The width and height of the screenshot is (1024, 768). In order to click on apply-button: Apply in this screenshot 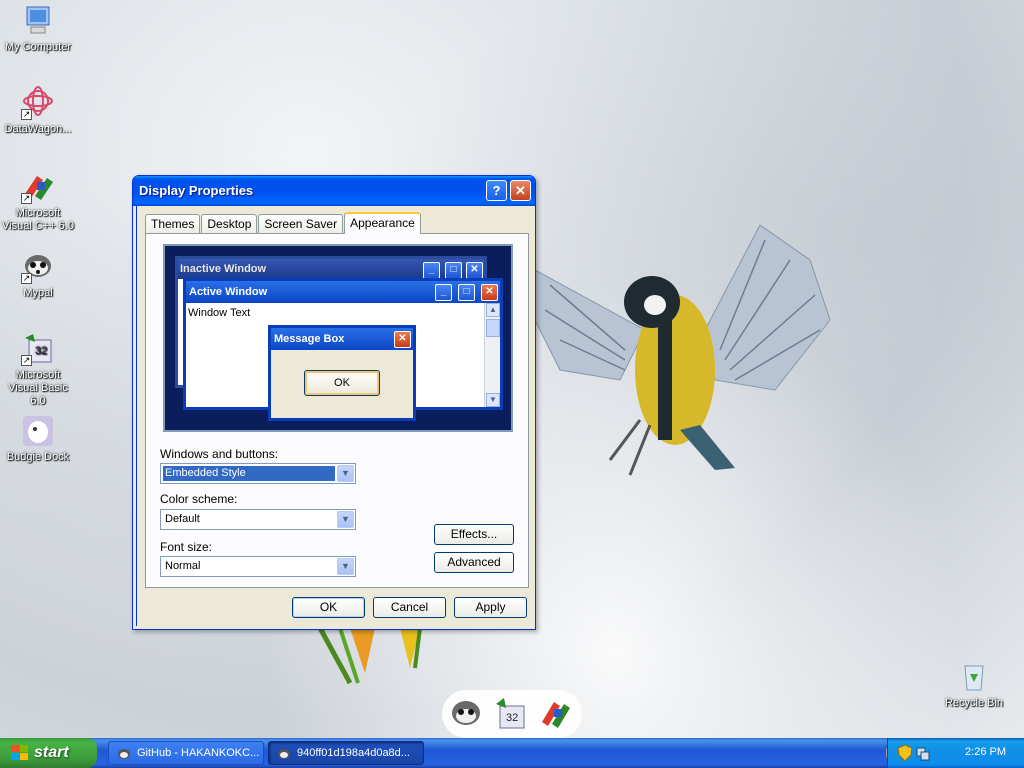, I will do `click(490, 607)`.